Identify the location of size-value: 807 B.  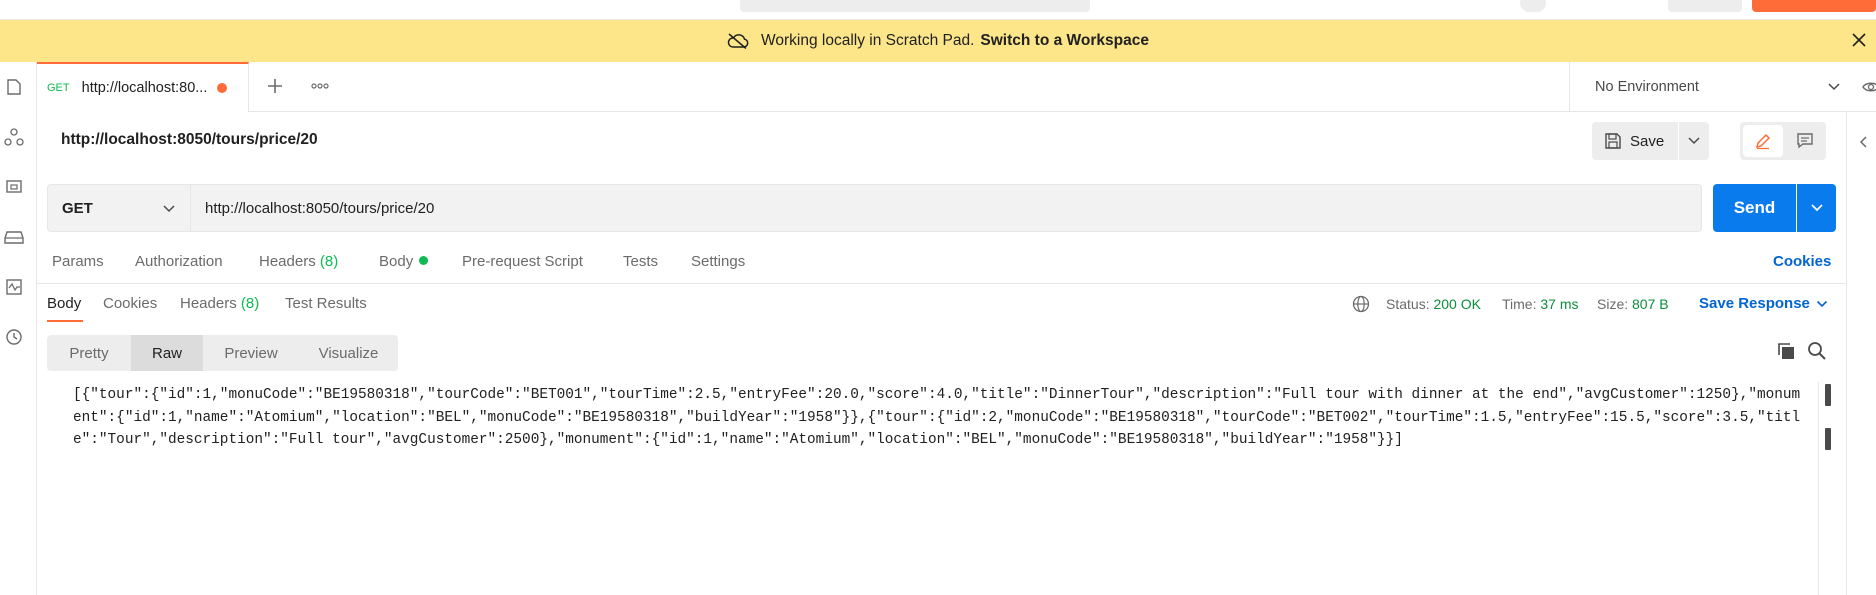
(1650, 304).